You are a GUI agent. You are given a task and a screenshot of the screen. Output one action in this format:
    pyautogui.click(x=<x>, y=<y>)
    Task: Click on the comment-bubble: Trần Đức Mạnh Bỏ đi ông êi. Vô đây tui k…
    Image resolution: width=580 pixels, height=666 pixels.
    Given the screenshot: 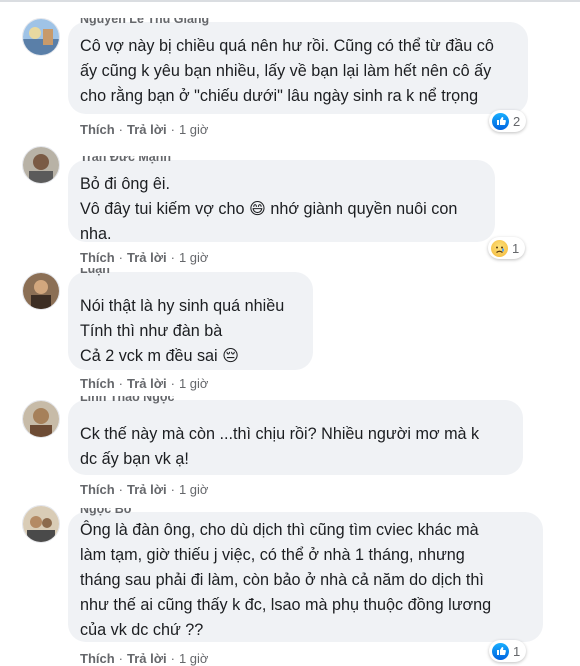 What is the action you would take?
    pyautogui.click(x=281, y=199)
    